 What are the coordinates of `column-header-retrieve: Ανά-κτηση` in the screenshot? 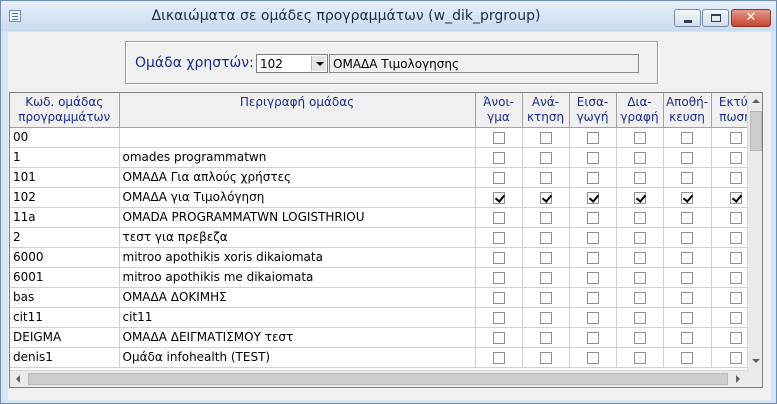 It's located at (546, 110).